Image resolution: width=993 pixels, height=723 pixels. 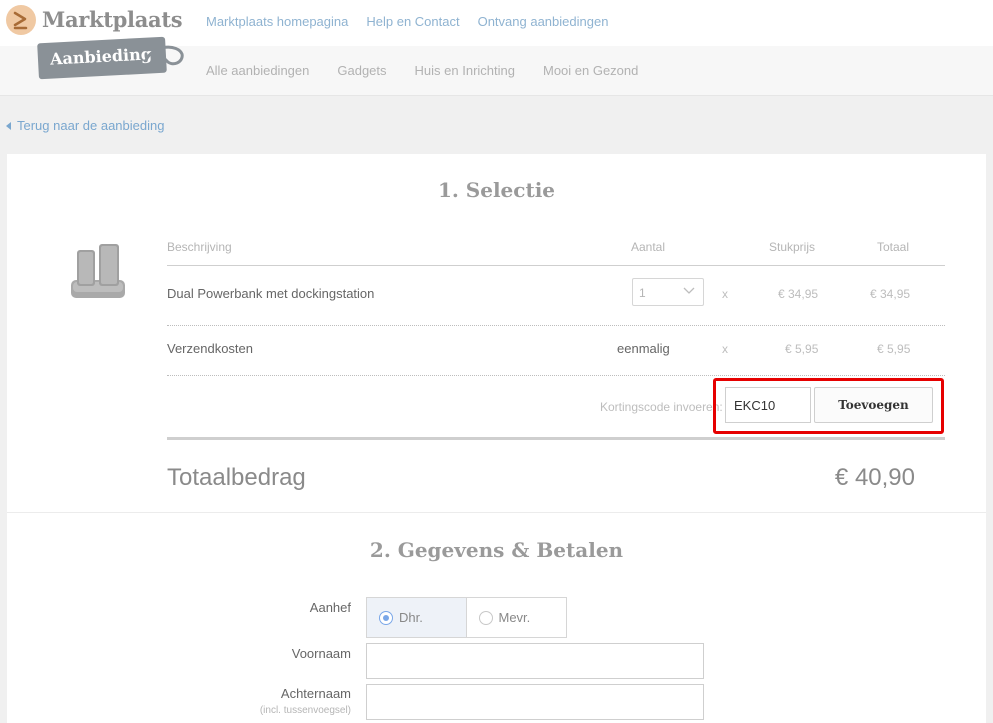 What do you see at coordinates (725, 294) in the screenshot?
I see `row-product-times: x` at bounding box center [725, 294].